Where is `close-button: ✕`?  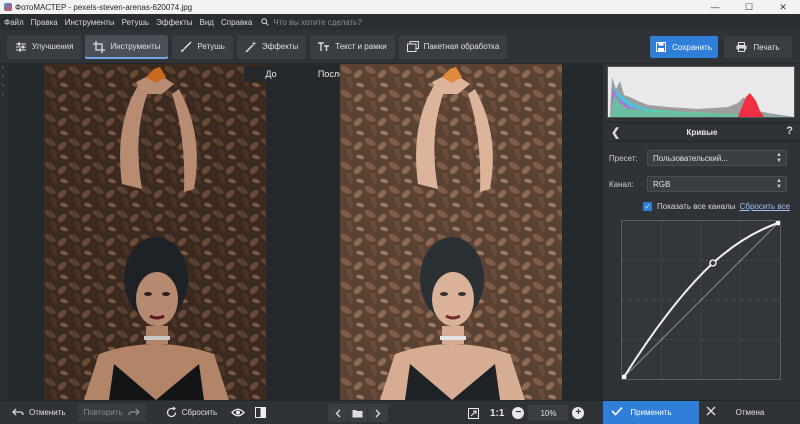
close-button: ✕ is located at coordinates (783, 7).